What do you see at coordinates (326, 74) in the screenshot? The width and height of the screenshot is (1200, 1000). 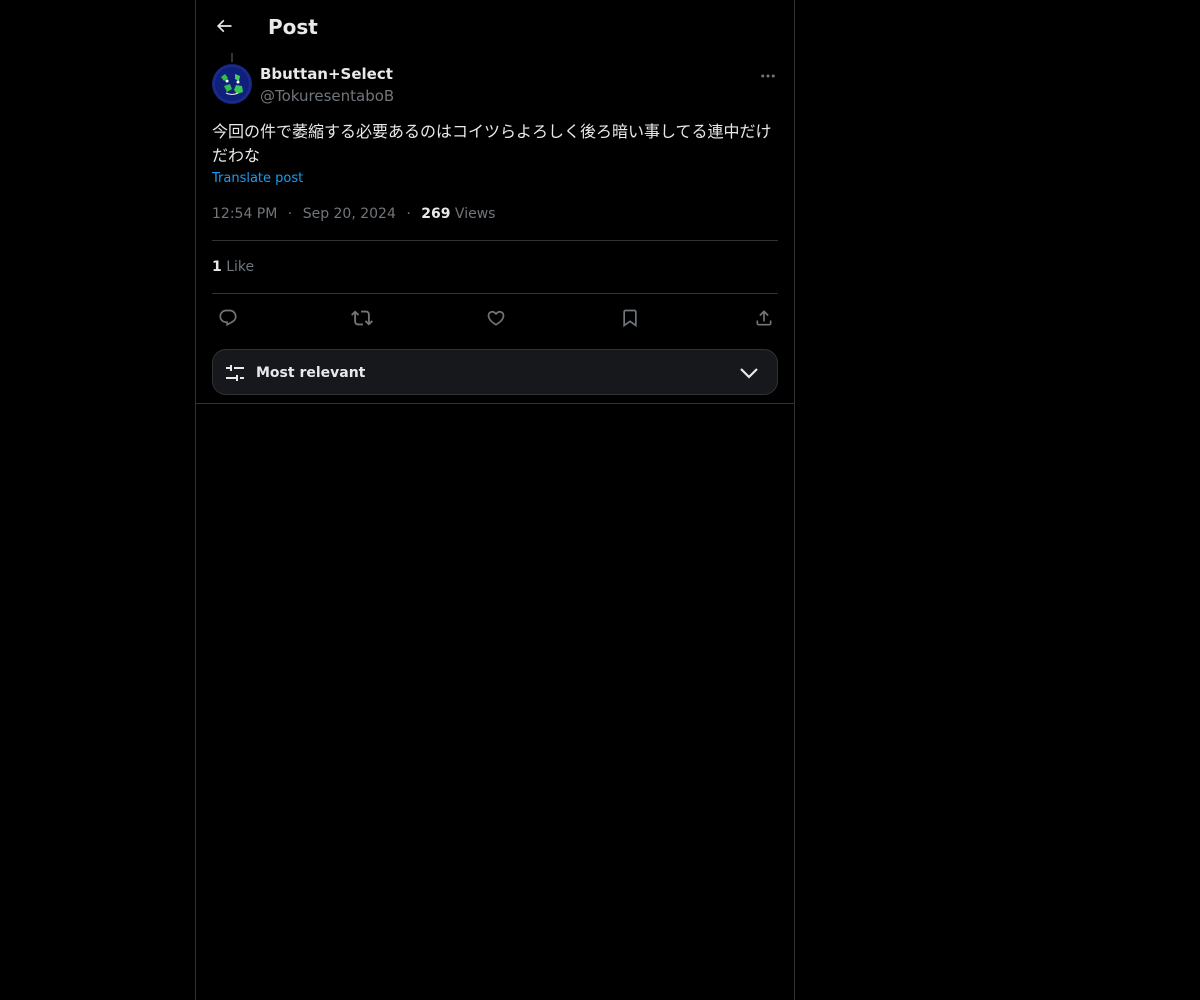 I see `author-display-name: Bbuttan+Select` at bounding box center [326, 74].